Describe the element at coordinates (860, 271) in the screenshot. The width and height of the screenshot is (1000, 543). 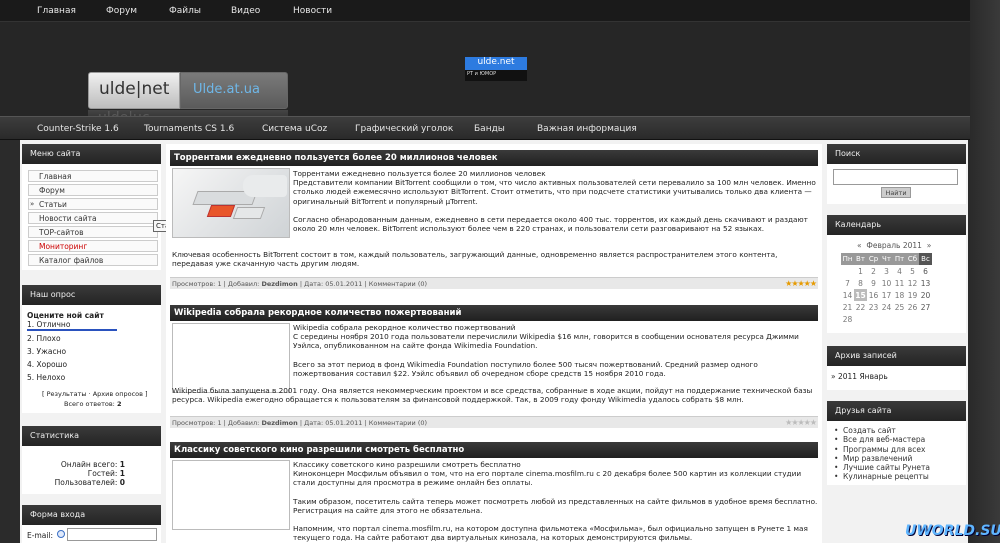
I see `calendar-day: 1` at that location.